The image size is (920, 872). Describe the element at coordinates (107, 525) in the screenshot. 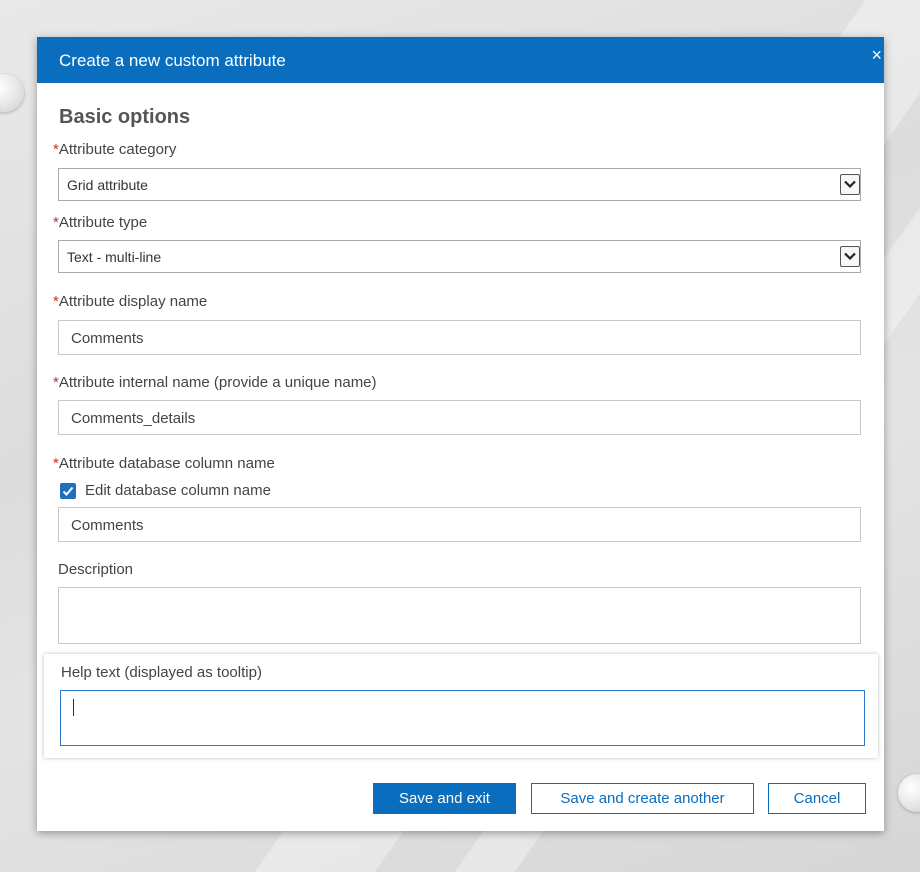

I see `db-column-name-value: Comments` at that location.